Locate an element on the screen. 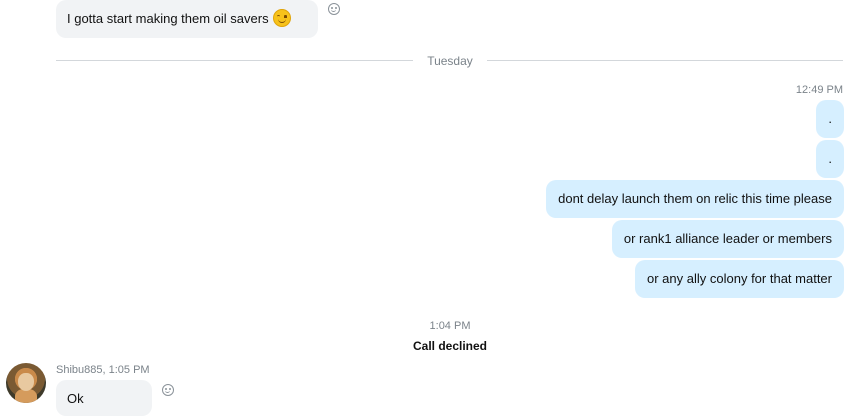 This screenshot has width=847, height=418. message-bubble-outgoing: or rank1 alliance leader or members is located at coordinates (727, 239).